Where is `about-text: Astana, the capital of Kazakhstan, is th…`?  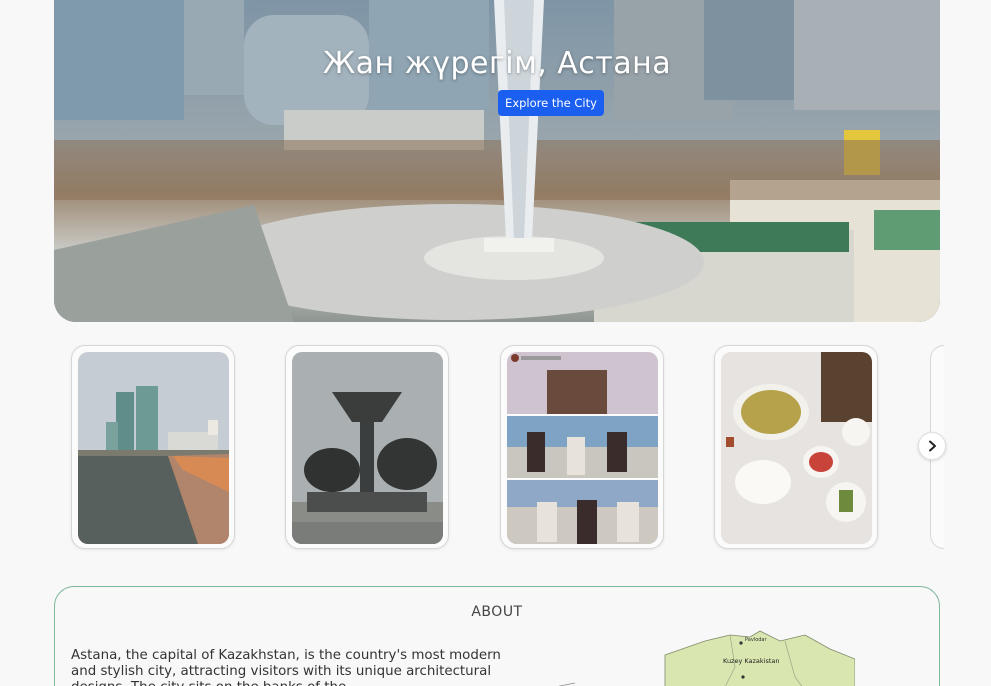
about-text: Astana, the capital of Kazakhstan, is th… is located at coordinates (286, 667).